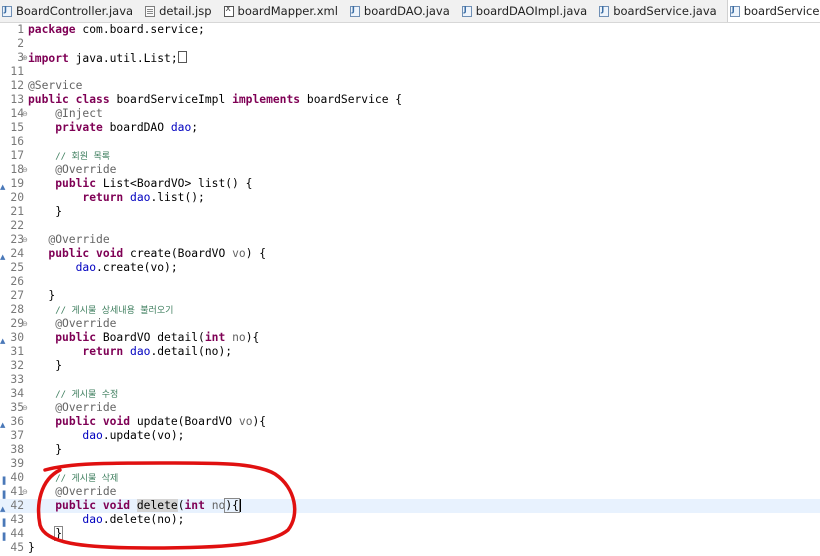 The height and width of the screenshot is (556, 820). What do you see at coordinates (466, 11) in the screenshot?
I see `java-file-icon` at bounding box center [466, 11].